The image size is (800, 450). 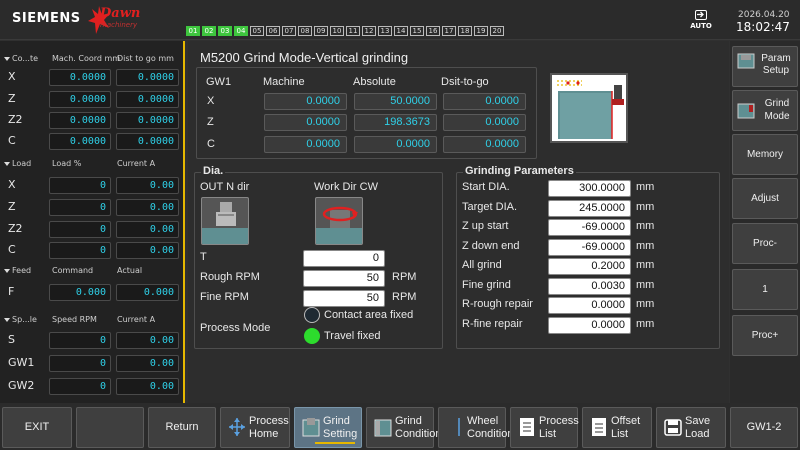 What do you see at coordinates (203, 257) in the screenshot?
I see `t-label: T` at bounding box center [203, 257].